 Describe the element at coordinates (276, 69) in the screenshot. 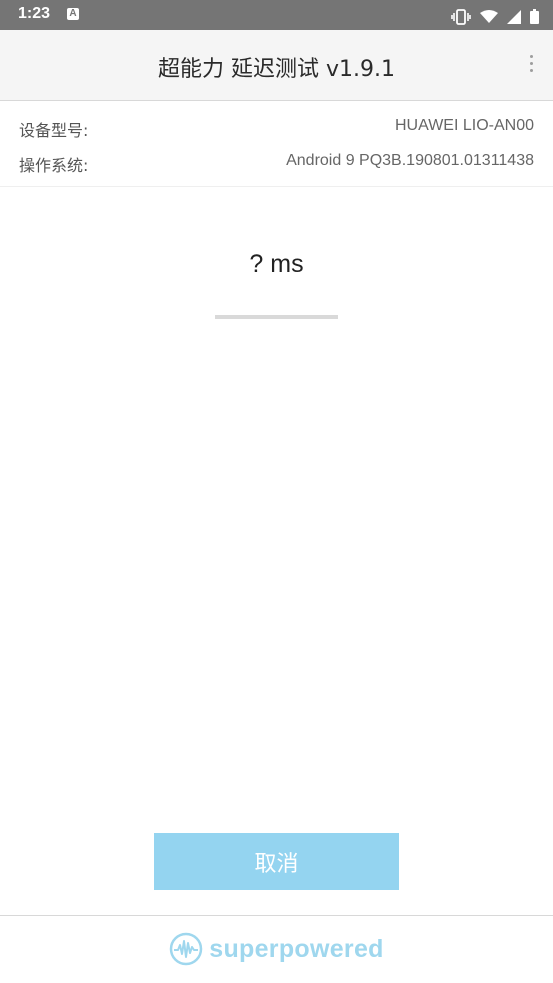

I see `app-title: 超能力 延迟测试 v1.9.1` at that location.